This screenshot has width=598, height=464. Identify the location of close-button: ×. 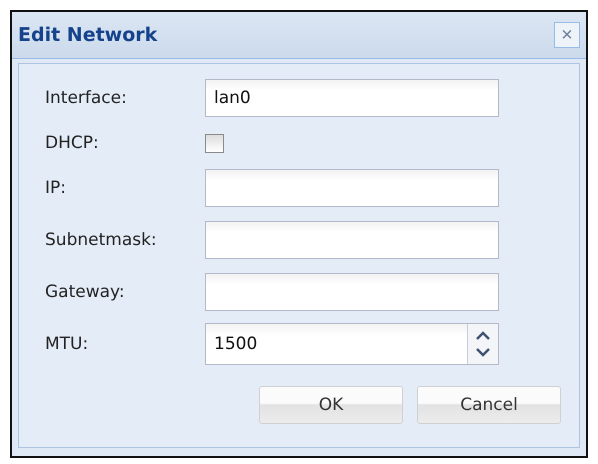
(567, 35).